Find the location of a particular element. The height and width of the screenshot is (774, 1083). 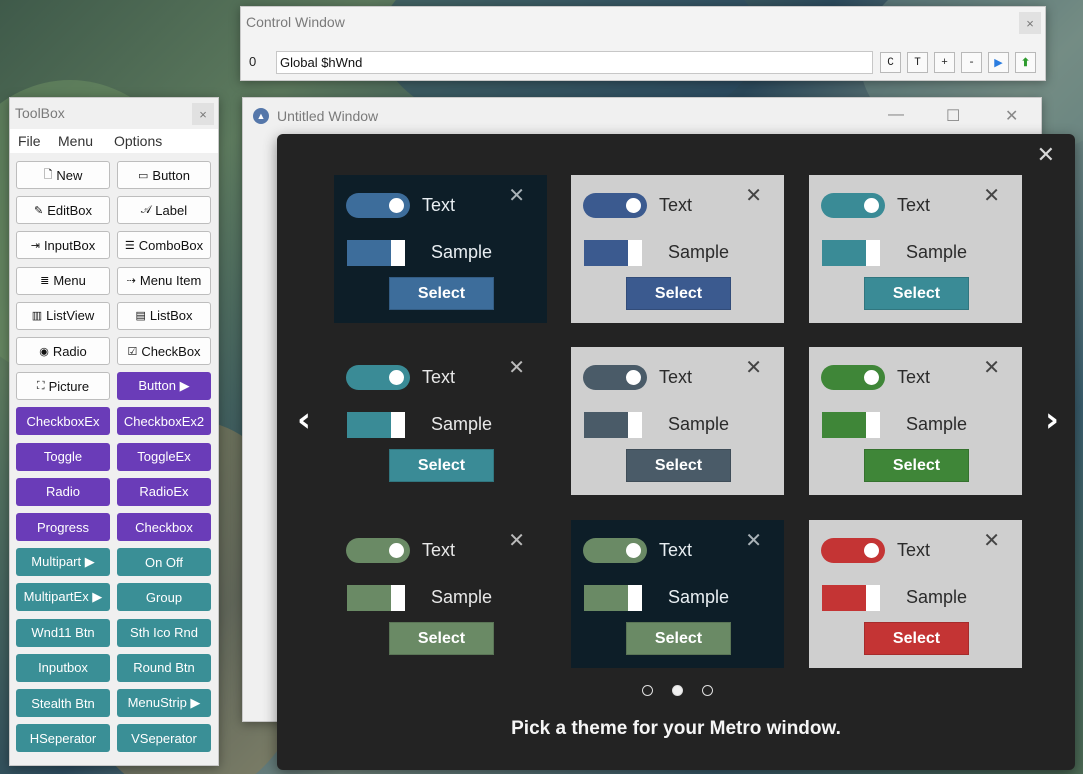

toolbox-button: Progress is located at coordinates (63, 527).